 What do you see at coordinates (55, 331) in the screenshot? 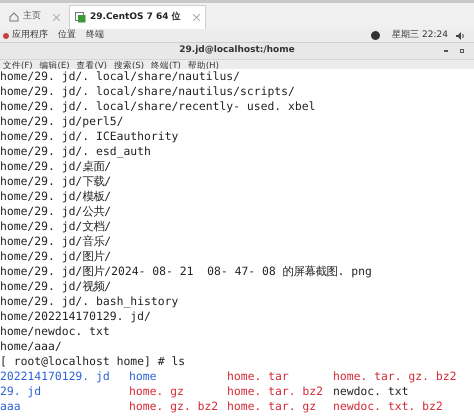
I see `terminal-line: home/newdoc. txt` at bounding box center [55, 331].